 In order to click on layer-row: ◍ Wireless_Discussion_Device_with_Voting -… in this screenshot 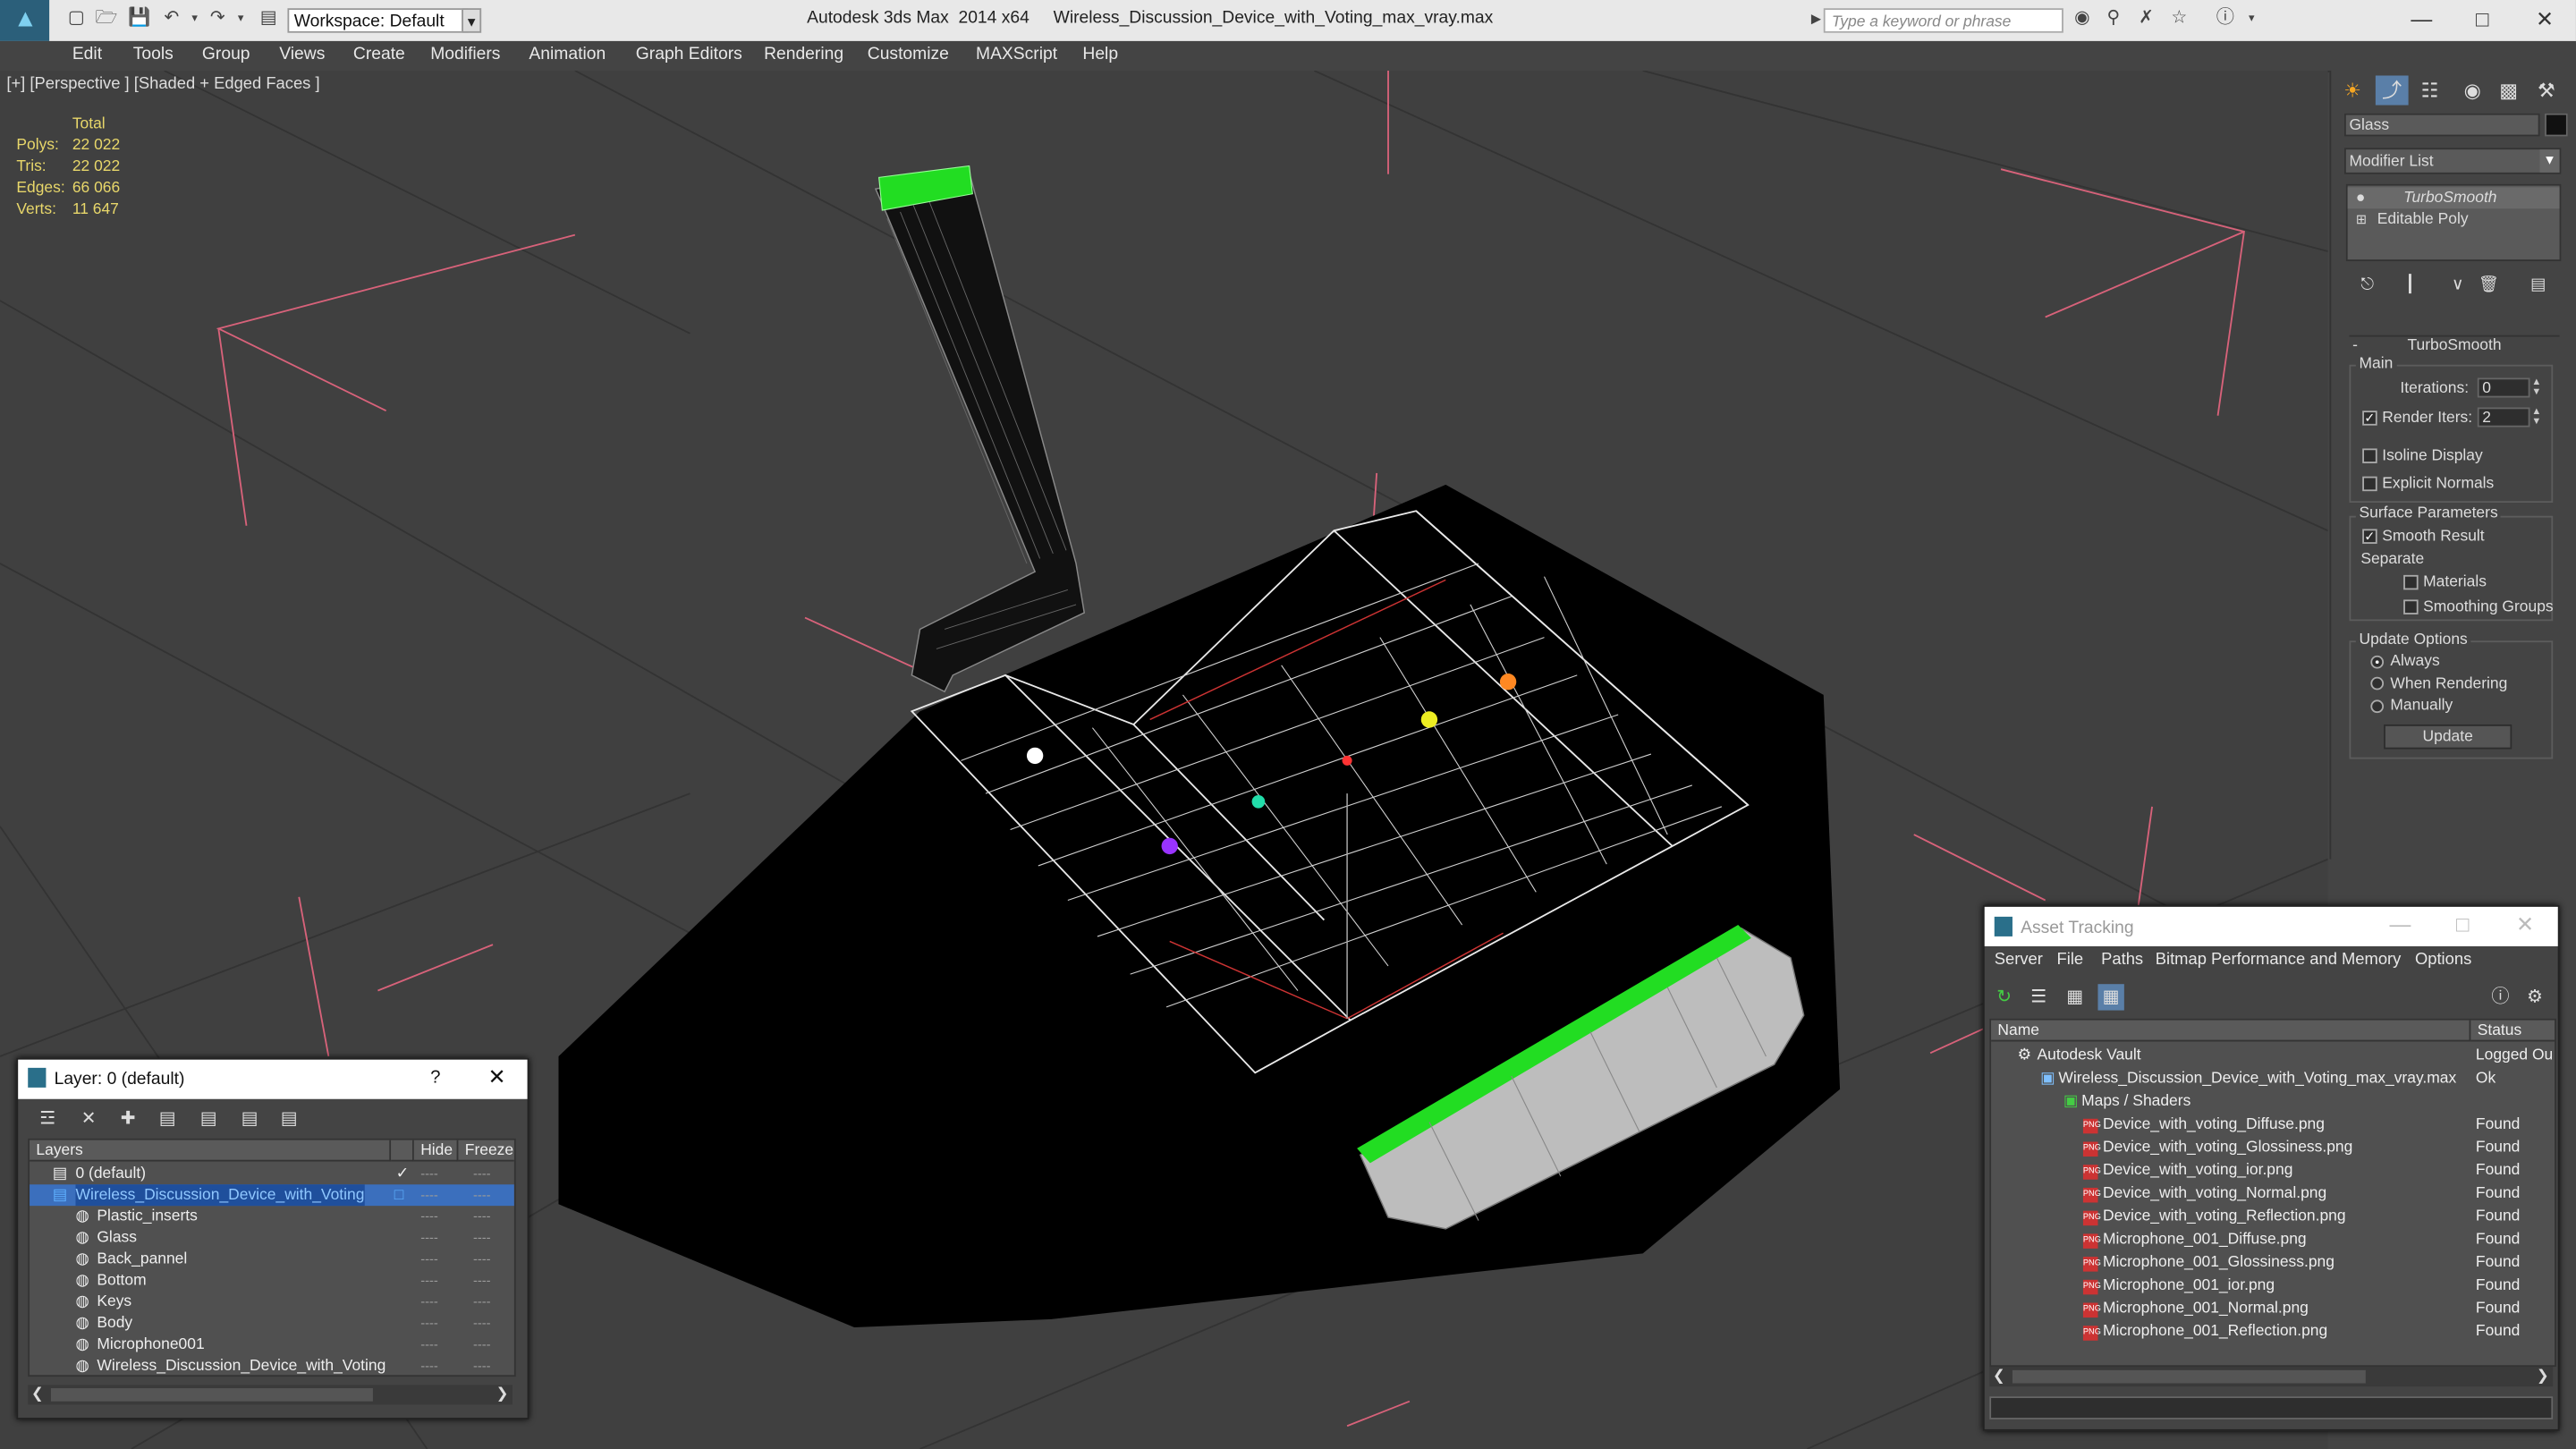, I will do `click(272, 1365)`.